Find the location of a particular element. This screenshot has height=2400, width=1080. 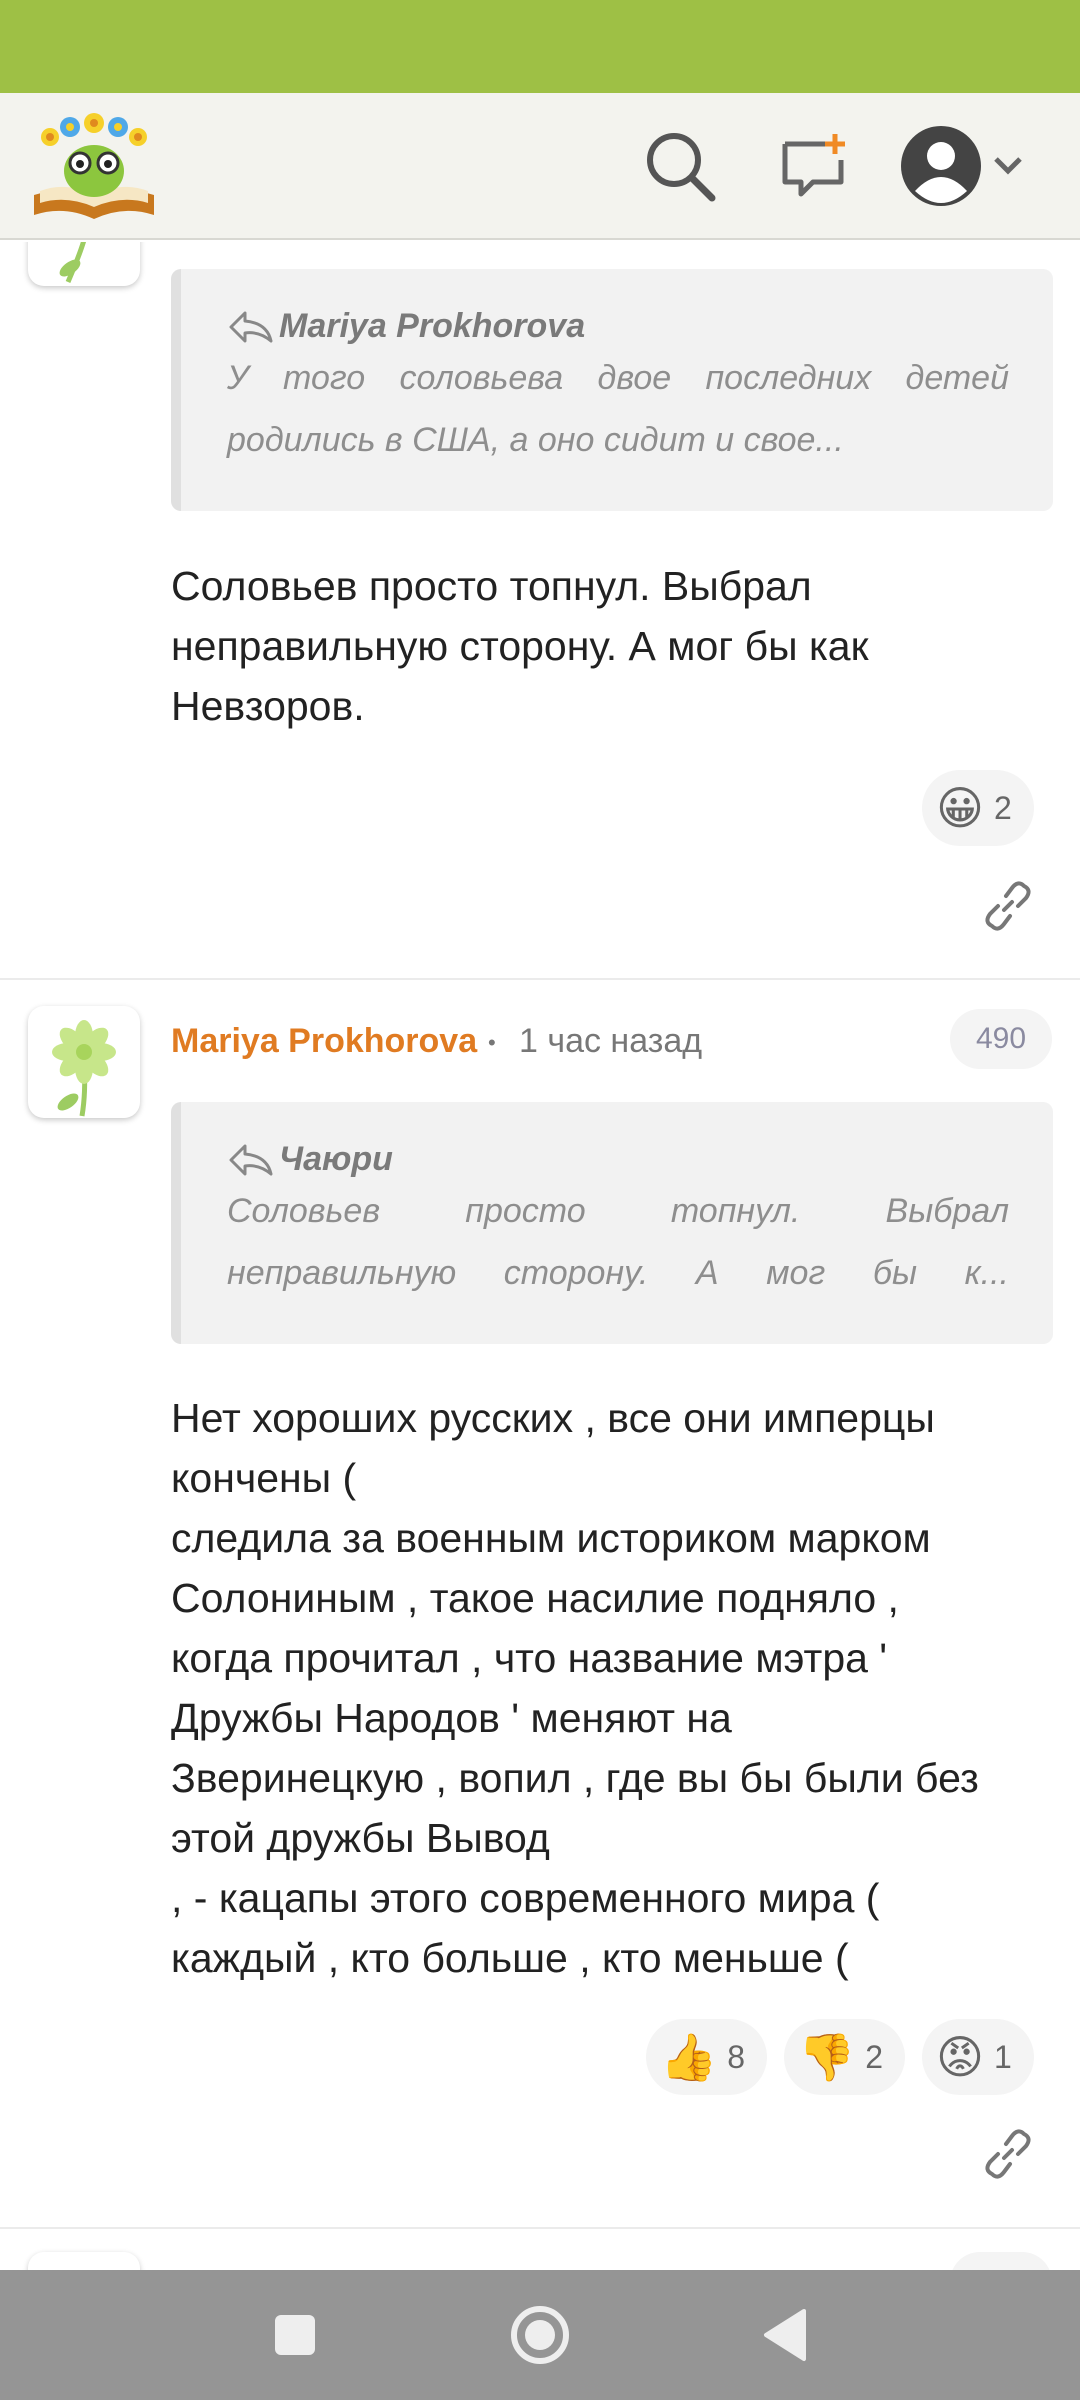

triangle-back-icon is located at coordinates (785, 2335).